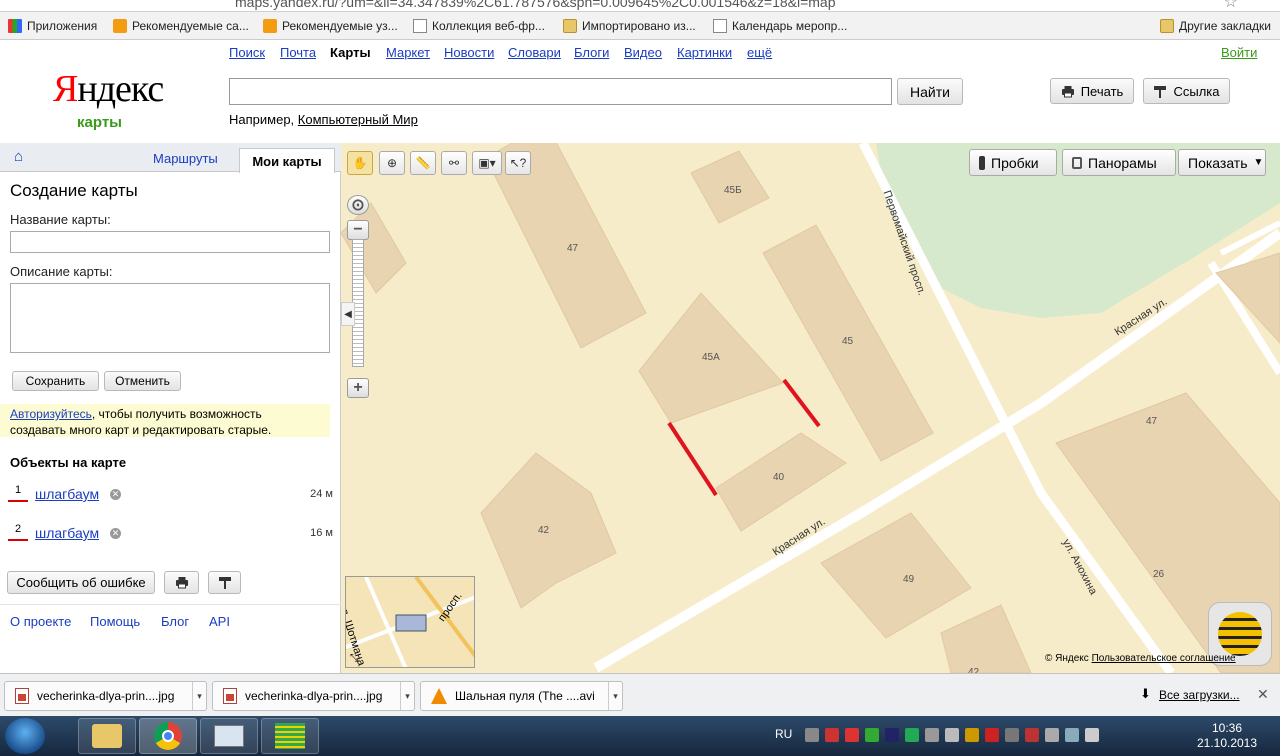 The height and width of the screenshot is (756, 1280). I want to click on sidebar-print-button, so click(181, 582).